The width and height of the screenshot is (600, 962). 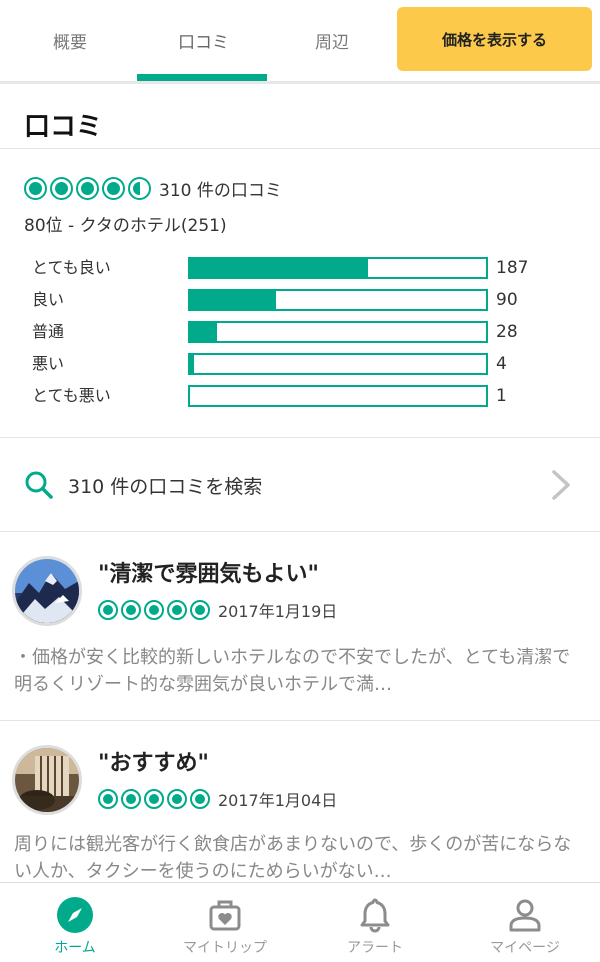 I want to click on review-date: 2017年1月19日, so click(x=278, y=611).